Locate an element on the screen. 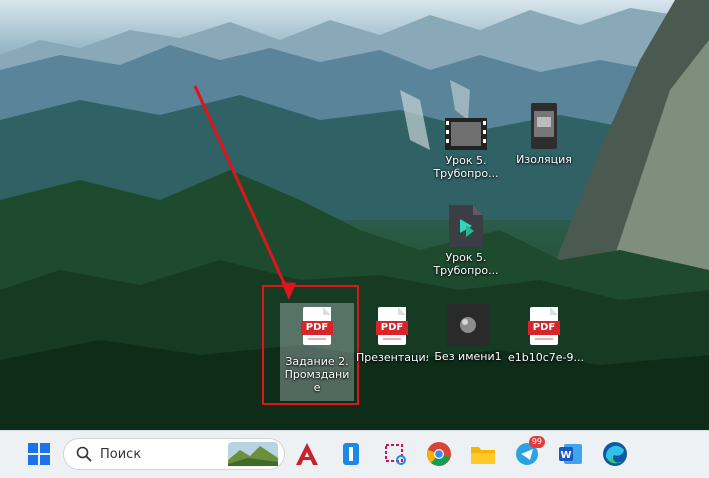 The height and width of the screenshot is (478, 709). snipping-tool-icon is located at coordinates (395, 454).